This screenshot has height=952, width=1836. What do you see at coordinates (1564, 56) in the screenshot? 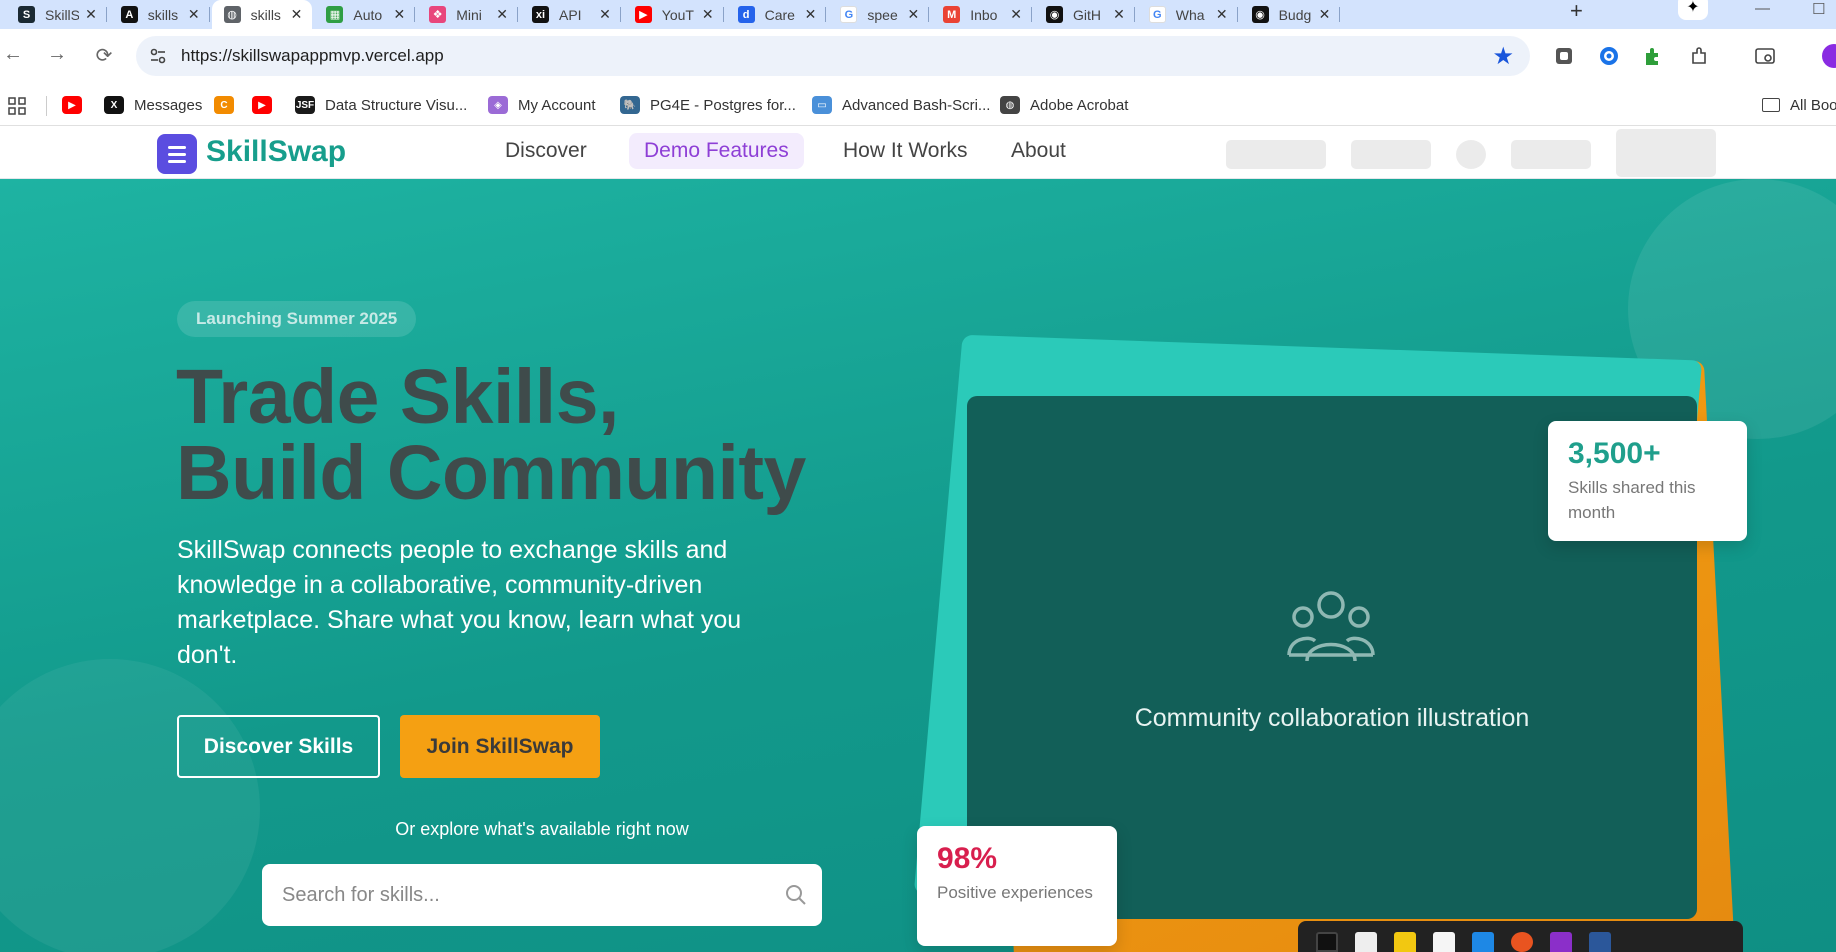
I see `extension-icon` at bounding box center [1564, 56].